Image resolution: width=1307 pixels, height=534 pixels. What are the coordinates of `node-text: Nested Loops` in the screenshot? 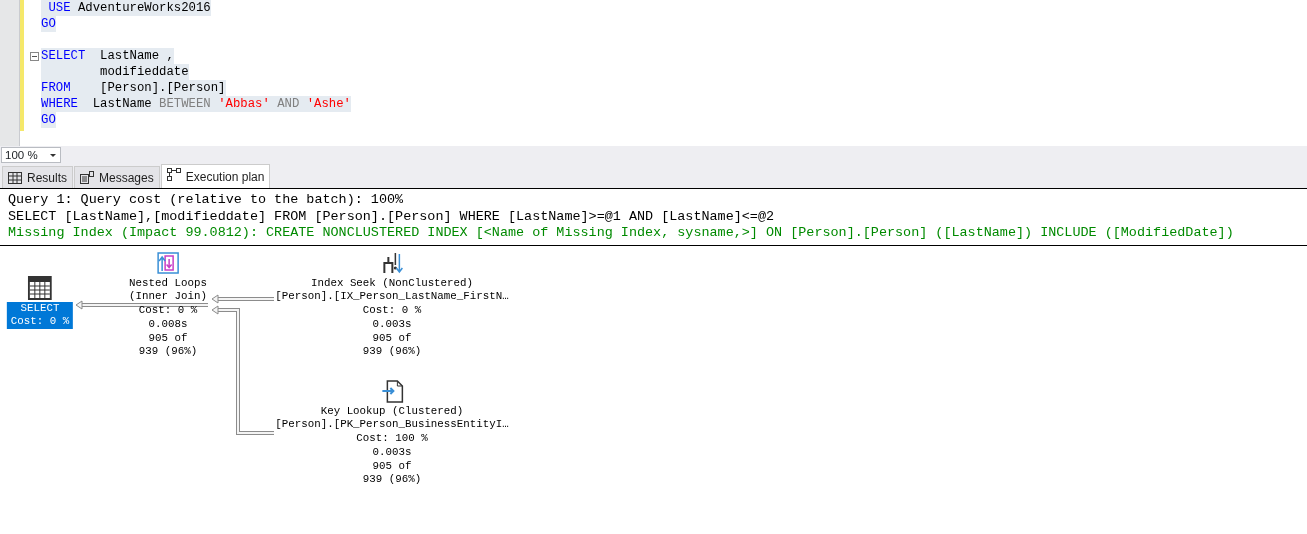 It's located at (168, 283).